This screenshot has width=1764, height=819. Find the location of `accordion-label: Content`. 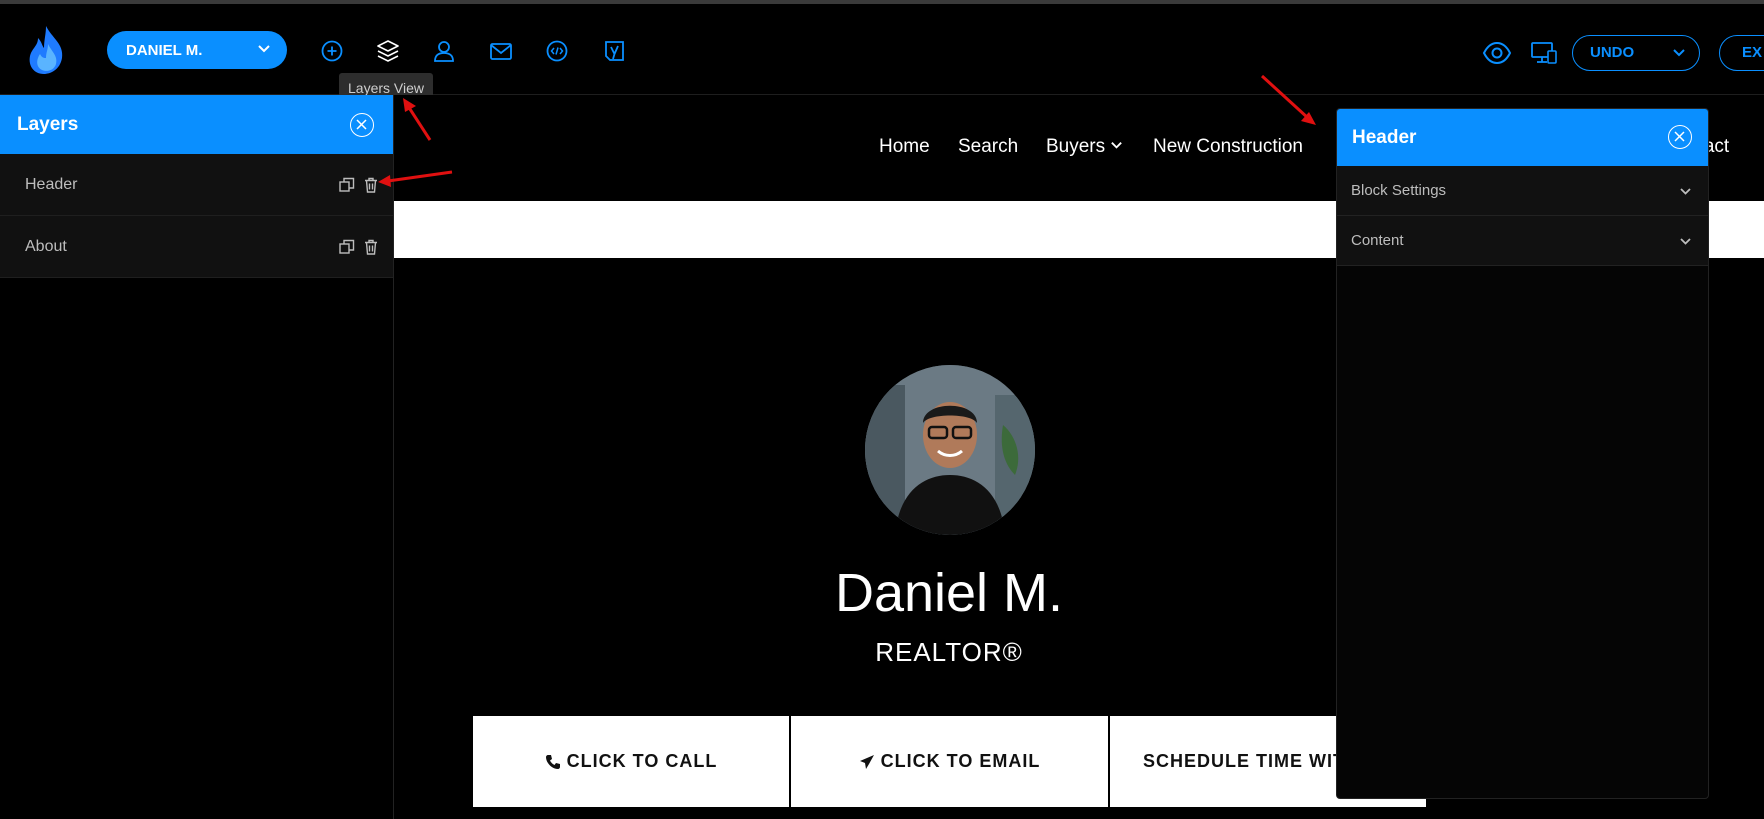

accordion-label: Content is located at coordinates (1377, 240).